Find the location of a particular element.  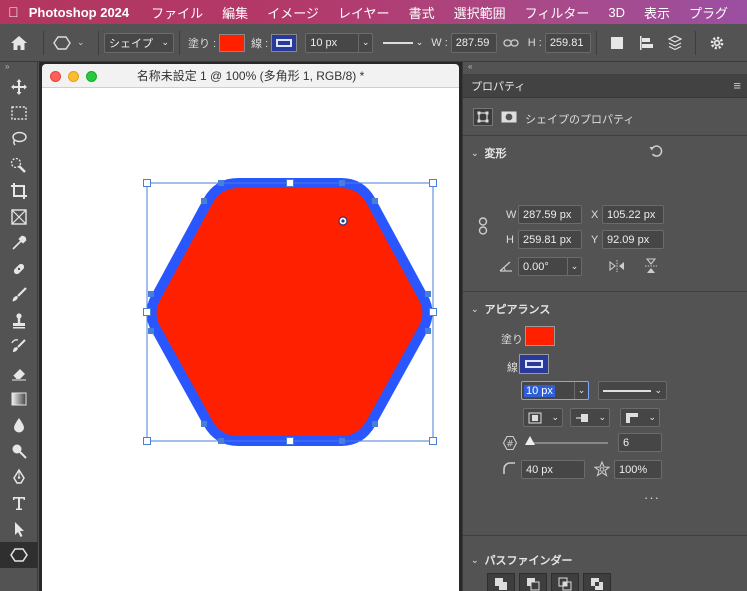

link-icon is located at coordinates (511, 43).